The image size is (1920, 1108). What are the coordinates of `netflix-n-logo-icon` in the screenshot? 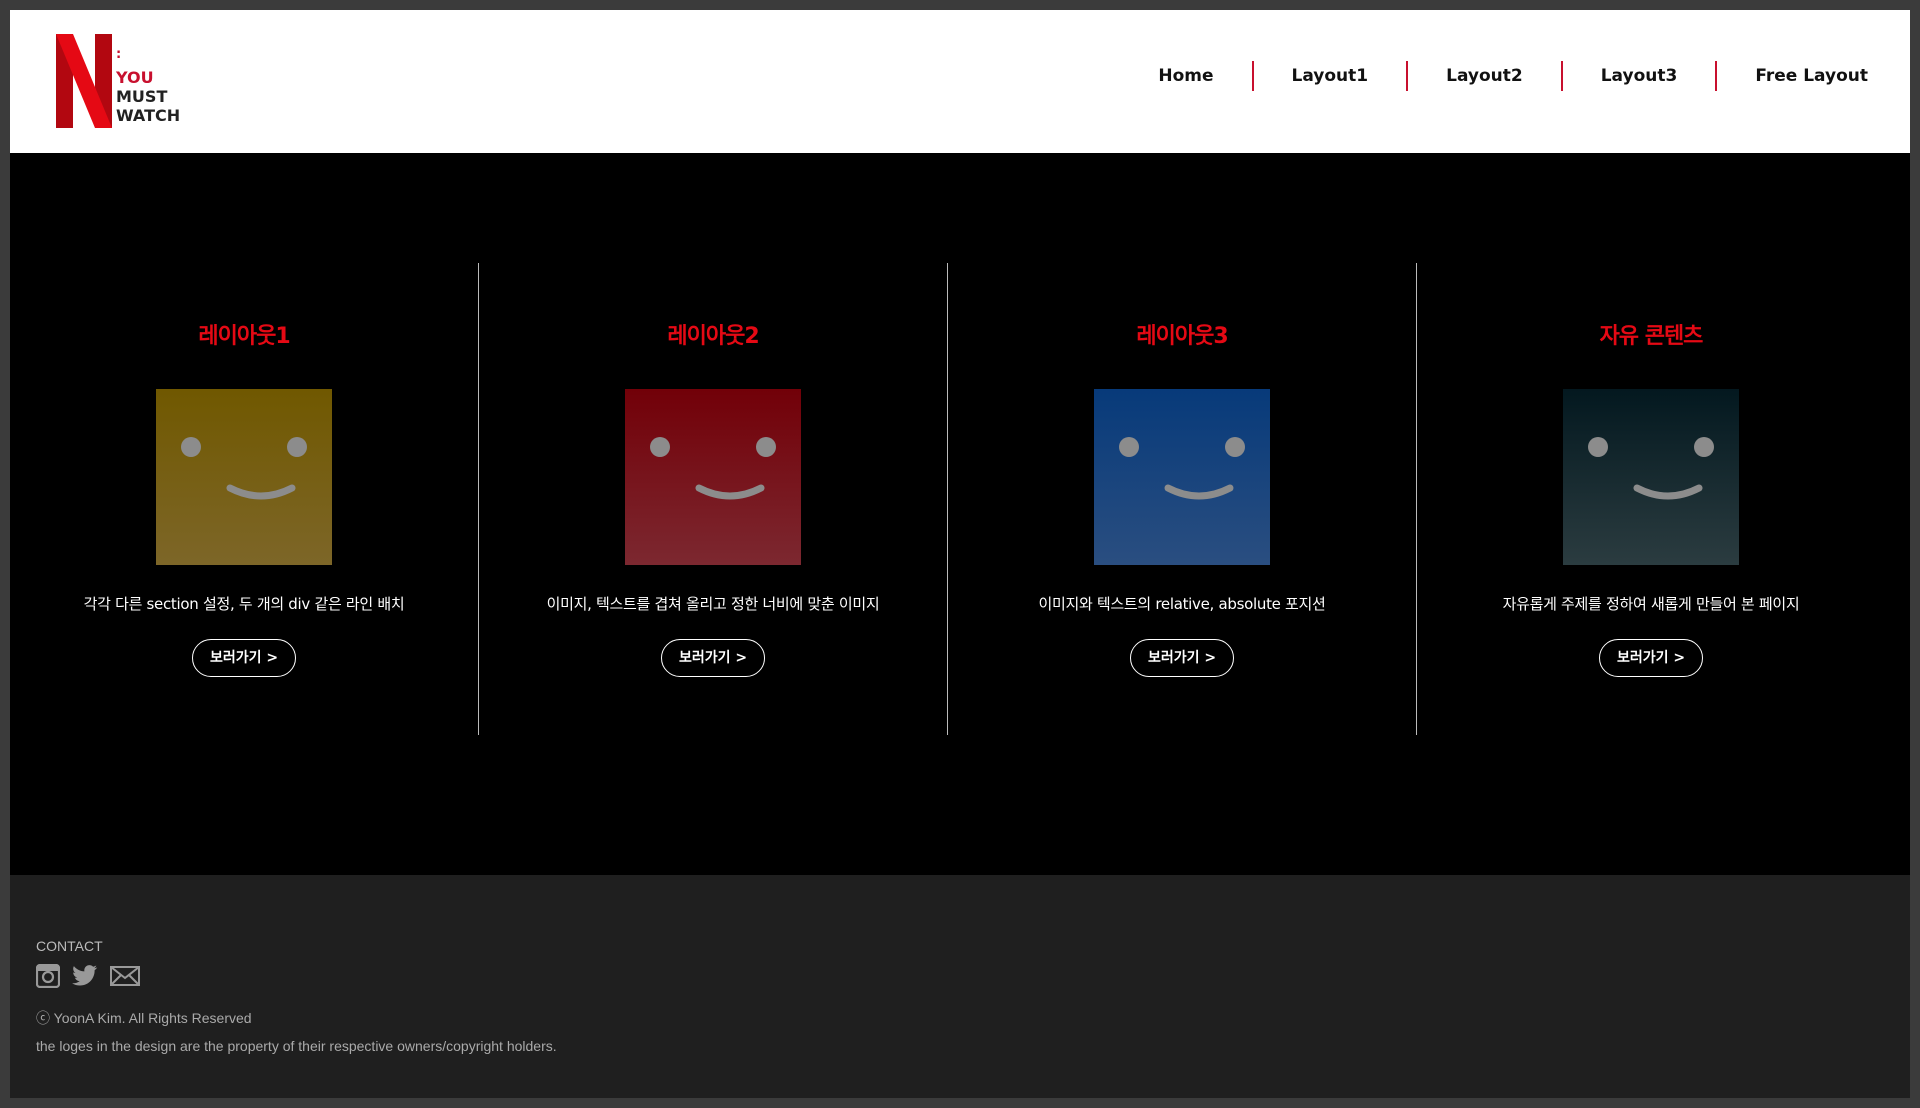 It's located at (84, 81).